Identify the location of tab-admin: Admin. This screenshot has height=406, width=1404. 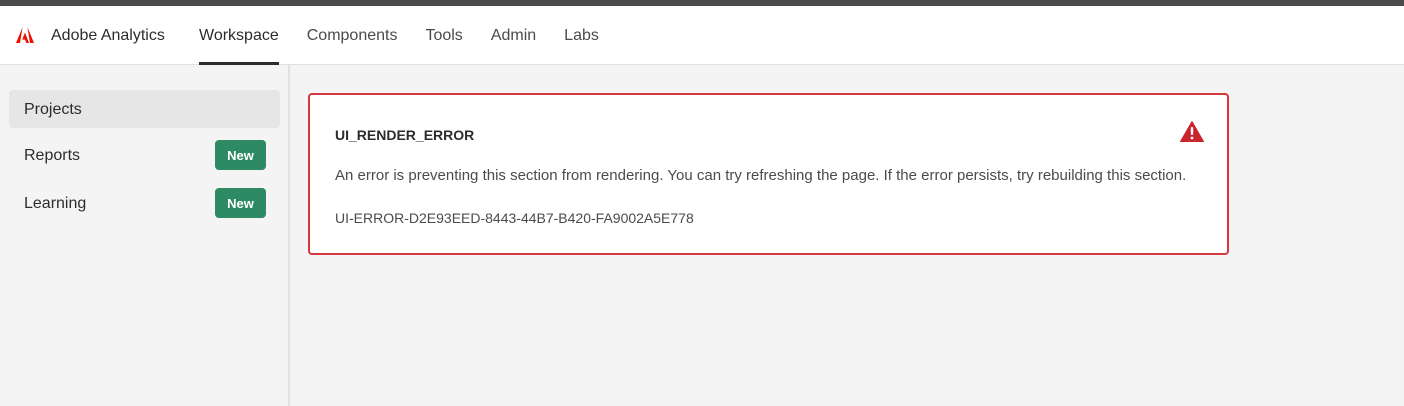
(513, 35).